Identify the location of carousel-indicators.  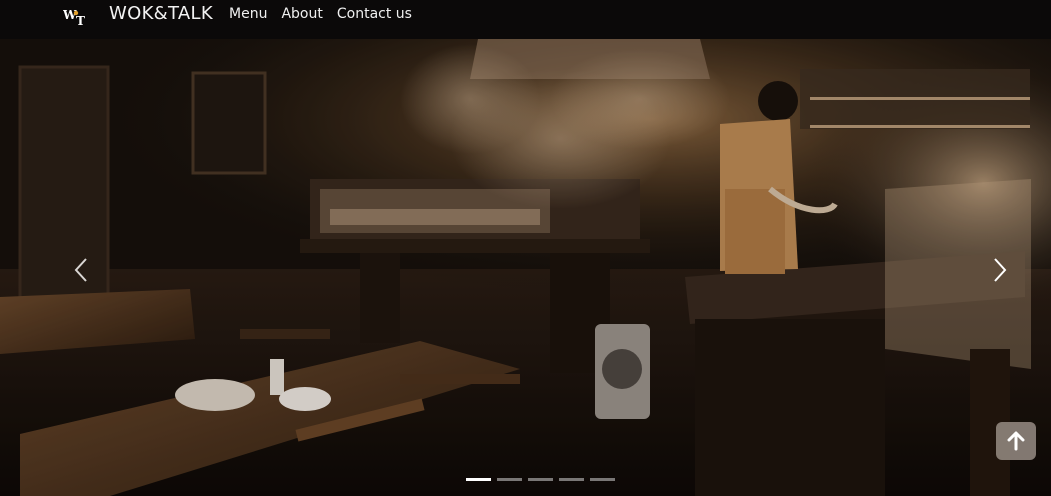
(540, 479).